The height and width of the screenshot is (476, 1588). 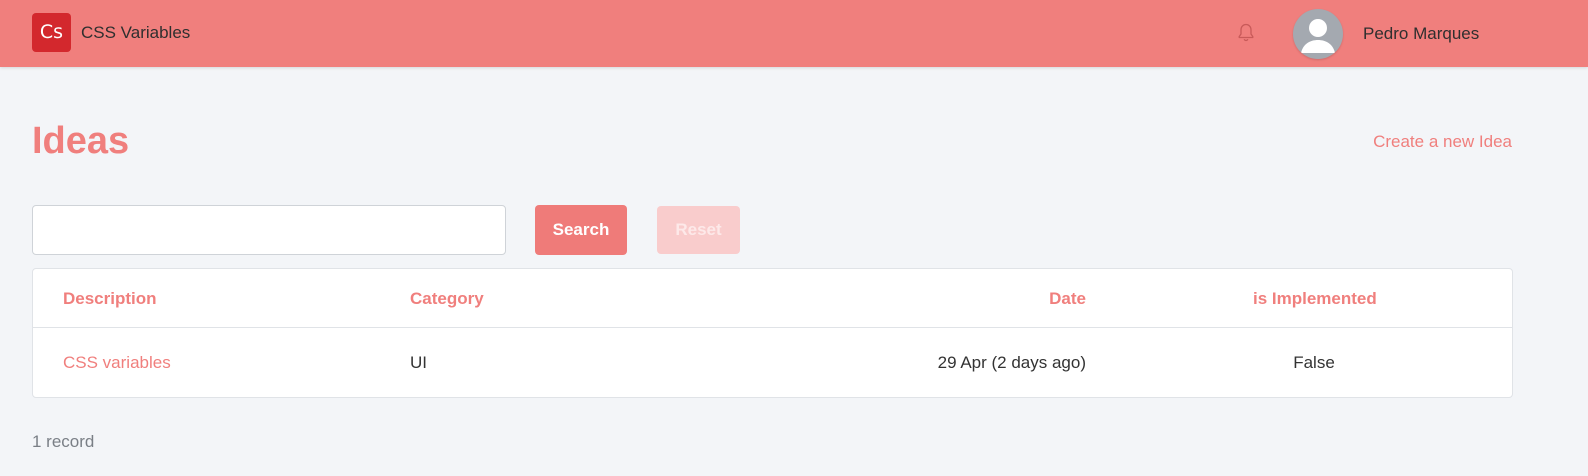 What do you see at coordinates (772, 298) in the screenshot?
I see `table-header-row: Description Category Date is Implemented` at bounding box center [772, 298].